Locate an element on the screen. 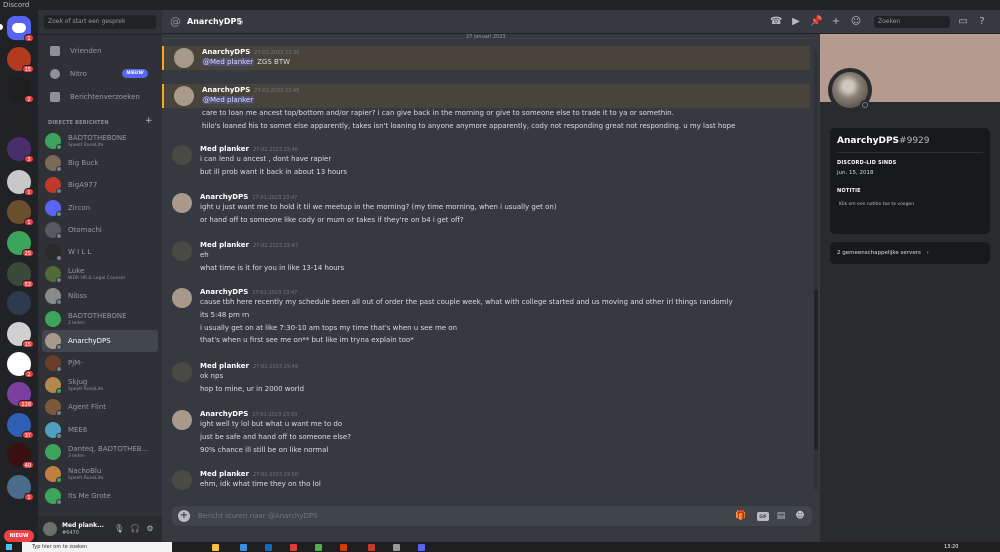 This screenshot has height=552, width=1000. voice-call-icon: ☎ is located at coordinates (776, 22).